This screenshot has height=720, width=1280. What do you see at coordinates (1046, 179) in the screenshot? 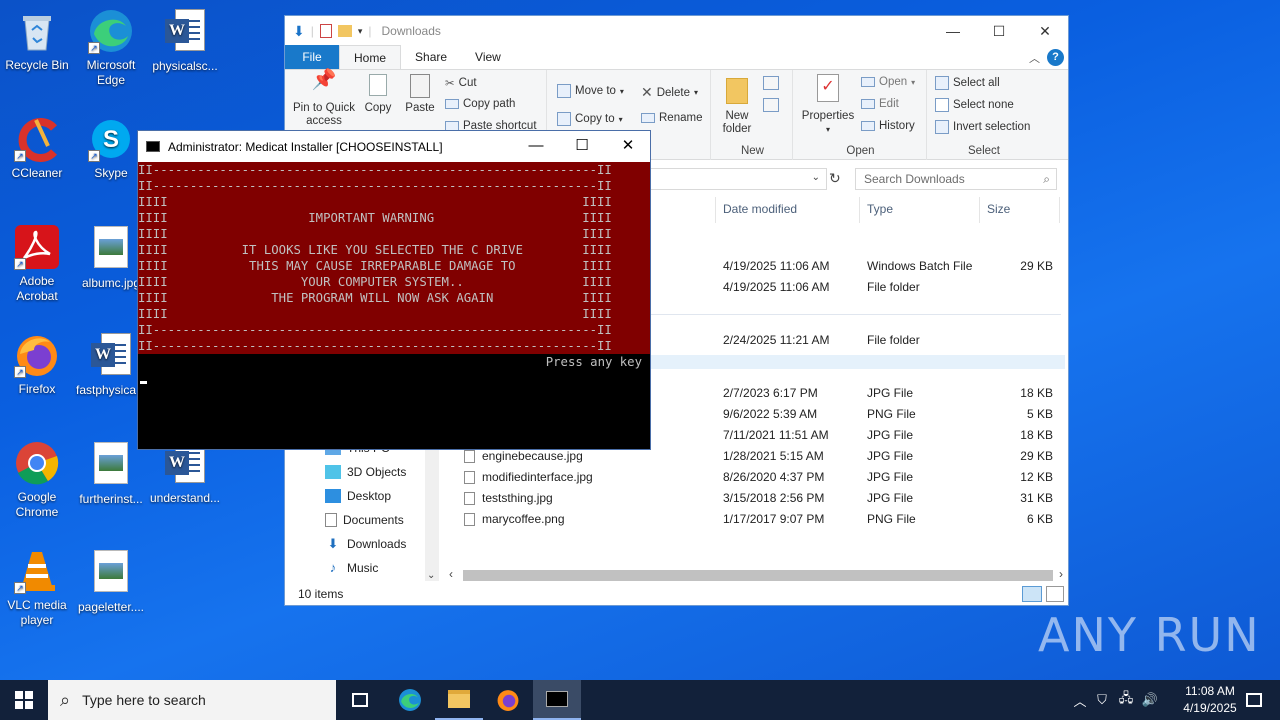
I see `search-icon: ⌕` at bounding box center [1046, 179].